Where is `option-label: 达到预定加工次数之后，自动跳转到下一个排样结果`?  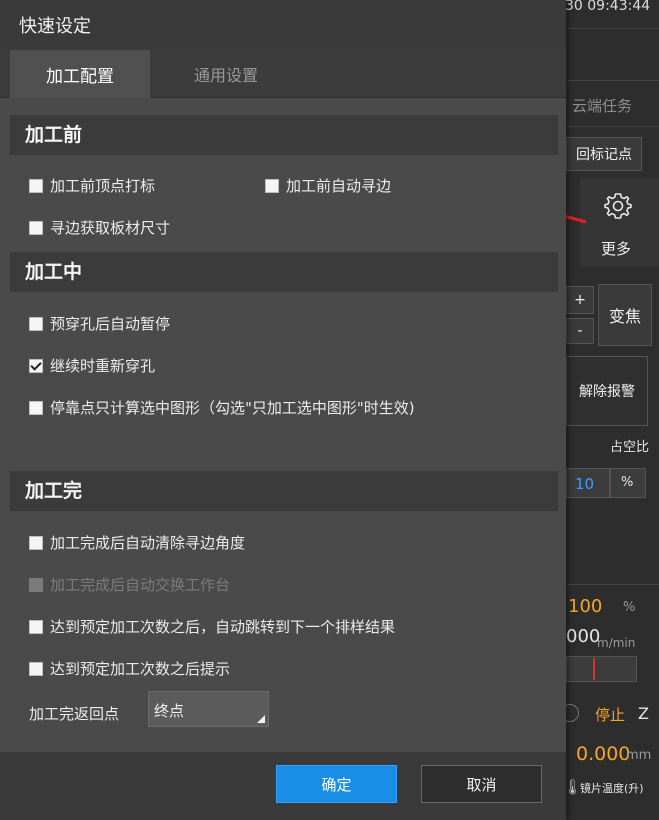 option-label: 达到预定加工次数之后，自动跳转到下一个排样结果 is located at coordinates (223, 627).